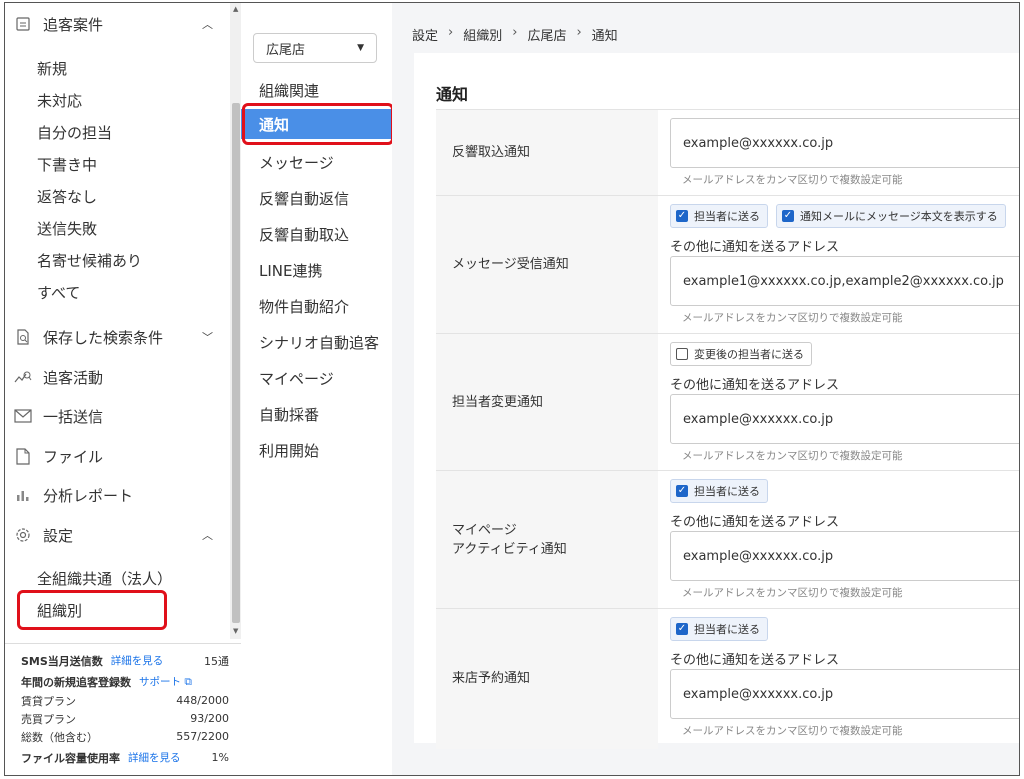 The height and width of the screenshot is (779, 1024). What do you see at coordinates (23, 535) in the screenshot?
I see `gear-icon` at bounding box center [23, 535].